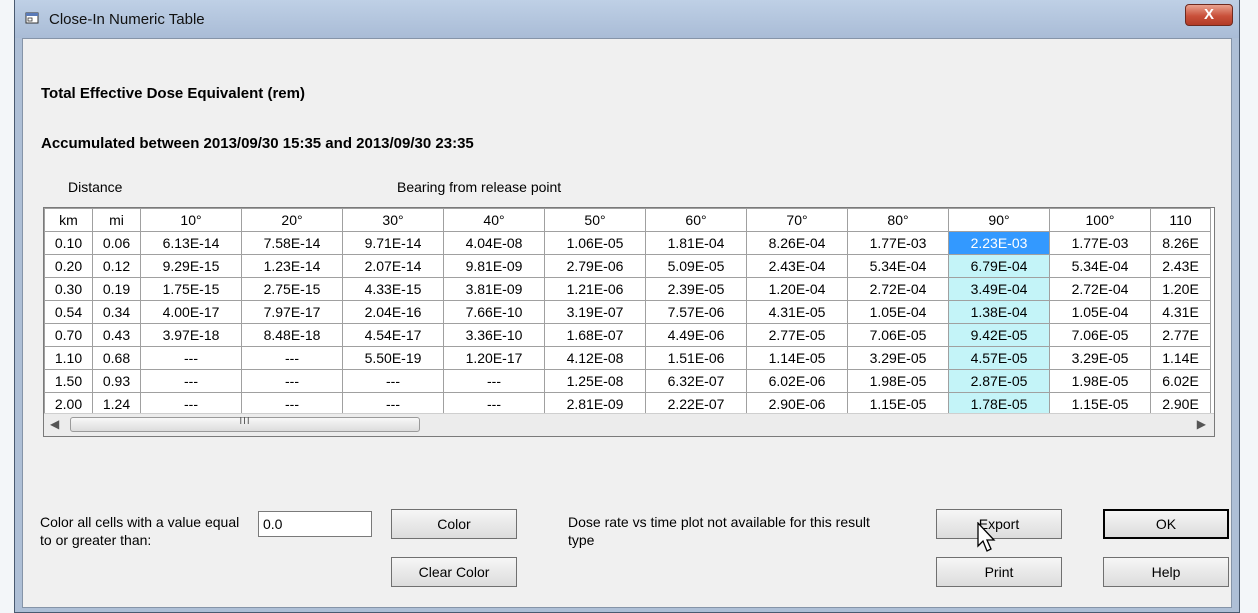 The image size is (1258, 613). What do you see at coordinates (494, 220) in the screenshot?
I see `column-header: 40°` at bounding box center [494, 220].